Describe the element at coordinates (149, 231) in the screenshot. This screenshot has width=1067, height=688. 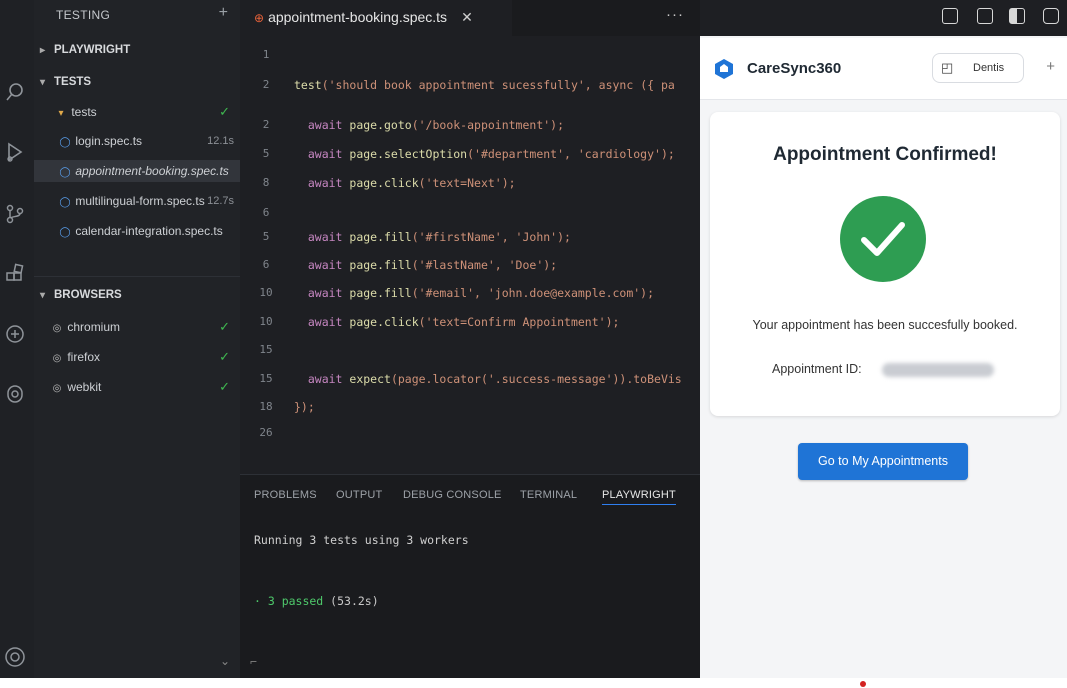
I see `tree-item-label: calendar-integration.spec.ts` at that location.